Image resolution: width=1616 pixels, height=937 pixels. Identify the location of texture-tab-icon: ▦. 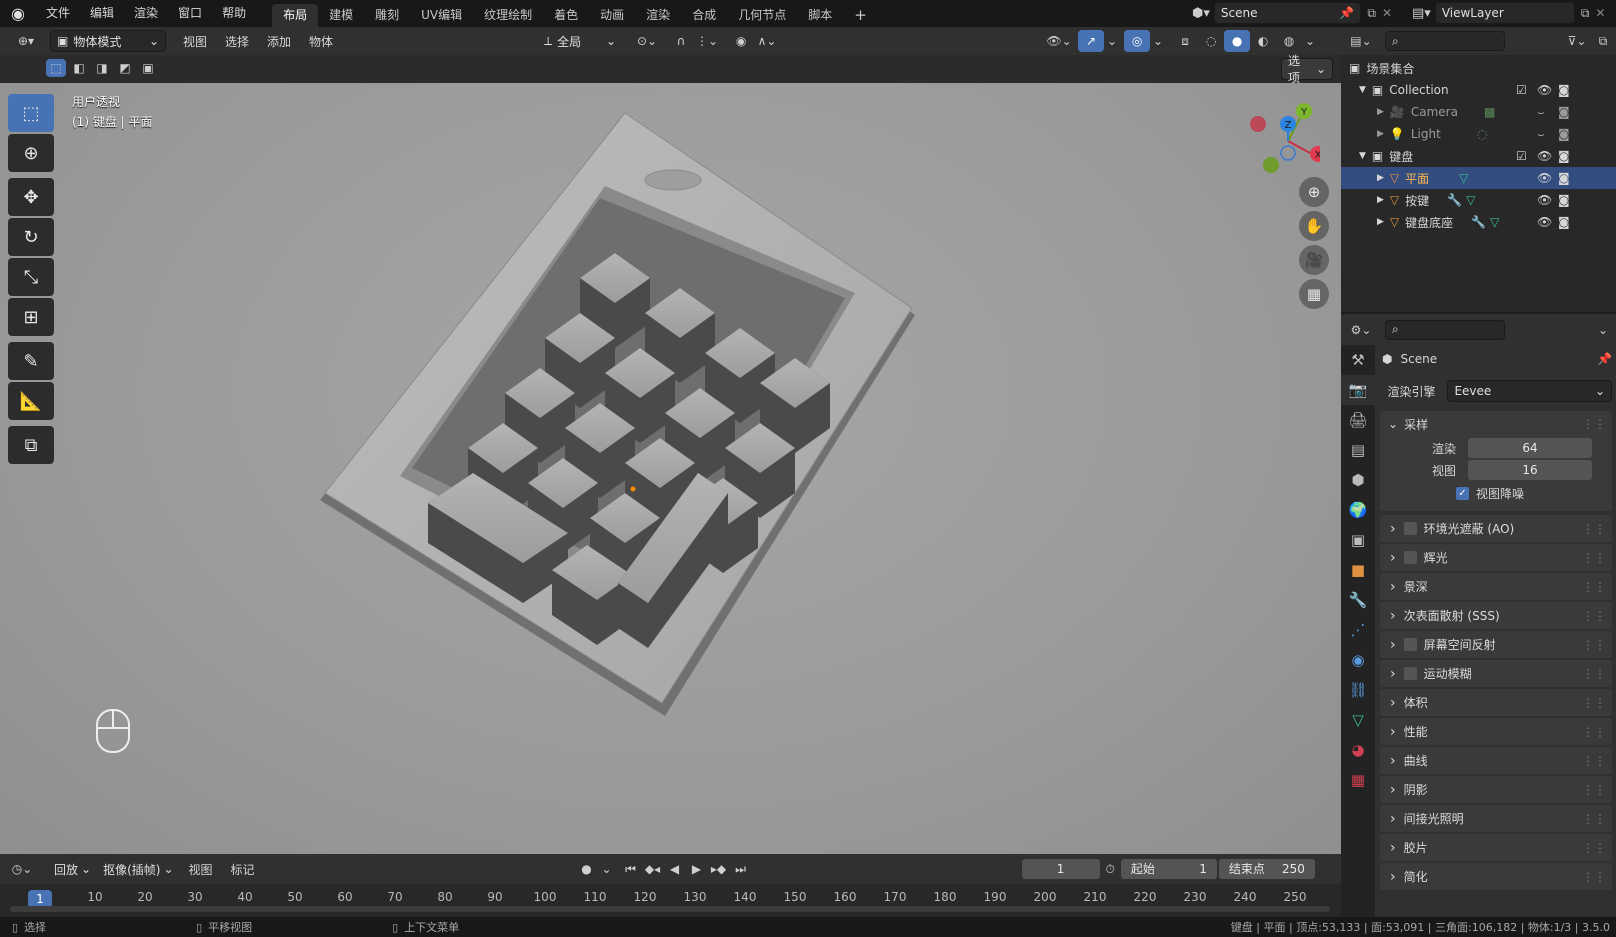
(1358, 780).